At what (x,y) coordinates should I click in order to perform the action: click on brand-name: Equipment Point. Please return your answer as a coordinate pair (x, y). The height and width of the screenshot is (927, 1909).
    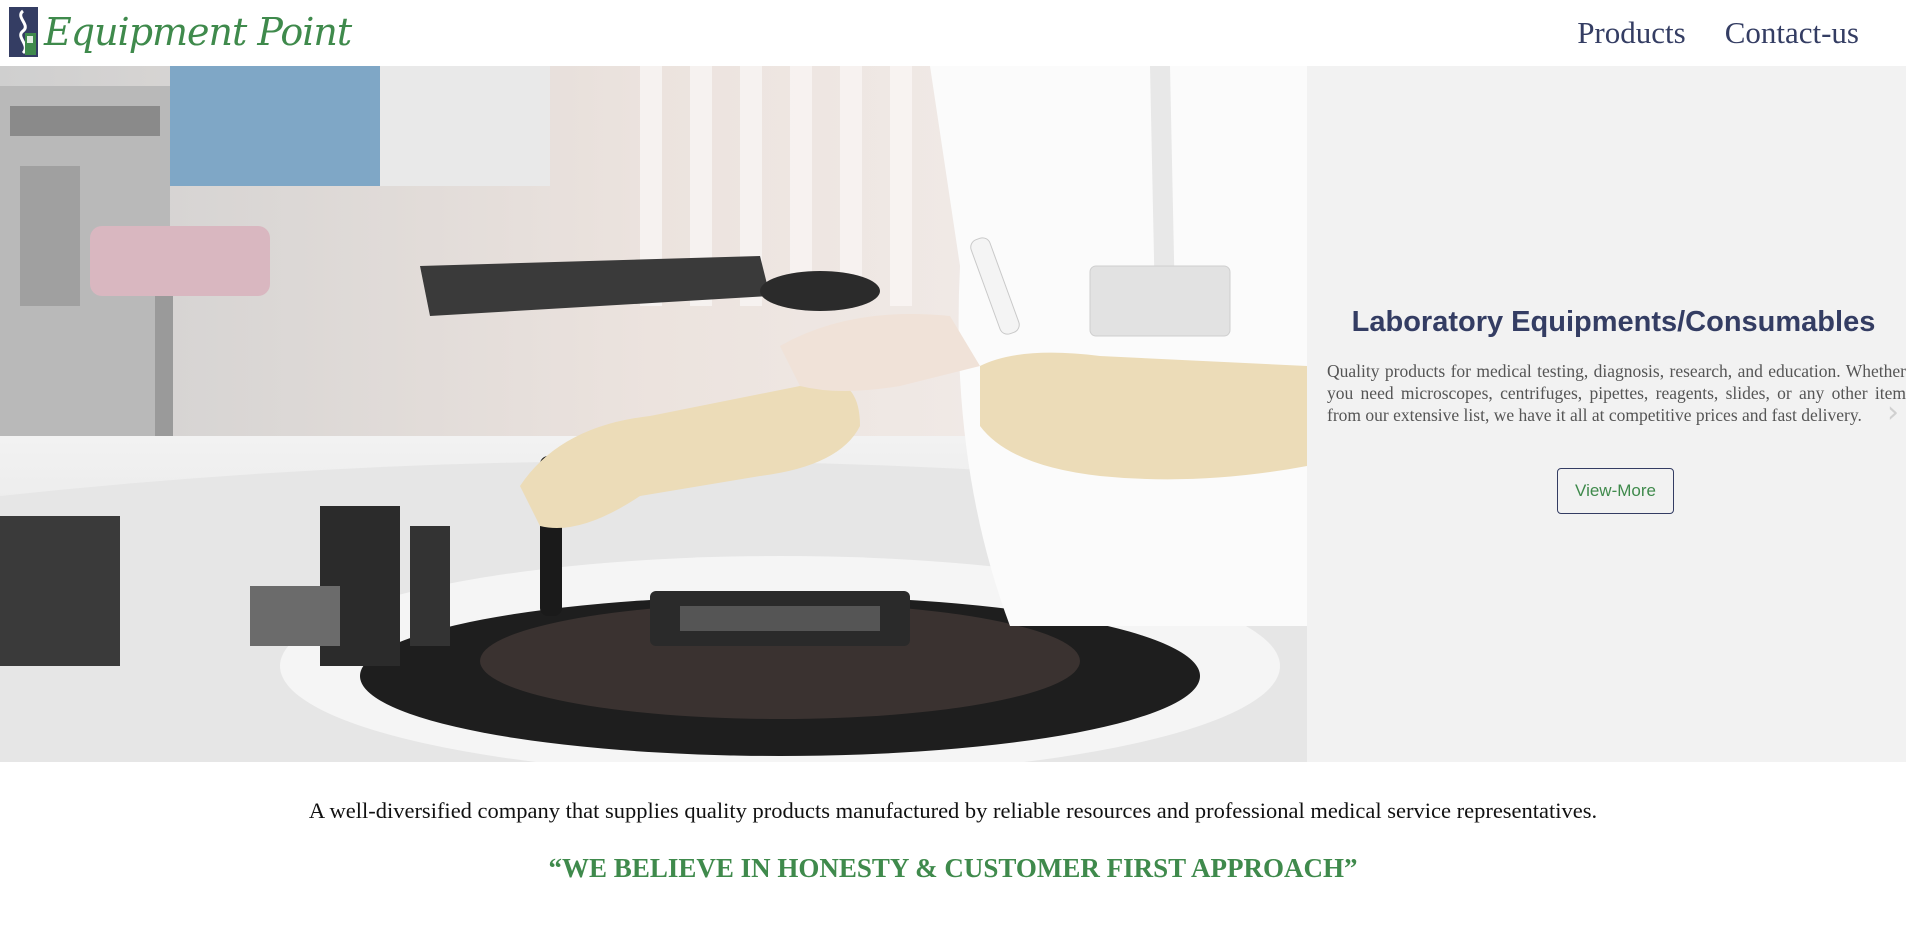
    Looking at the image, I should click on (198, 32).